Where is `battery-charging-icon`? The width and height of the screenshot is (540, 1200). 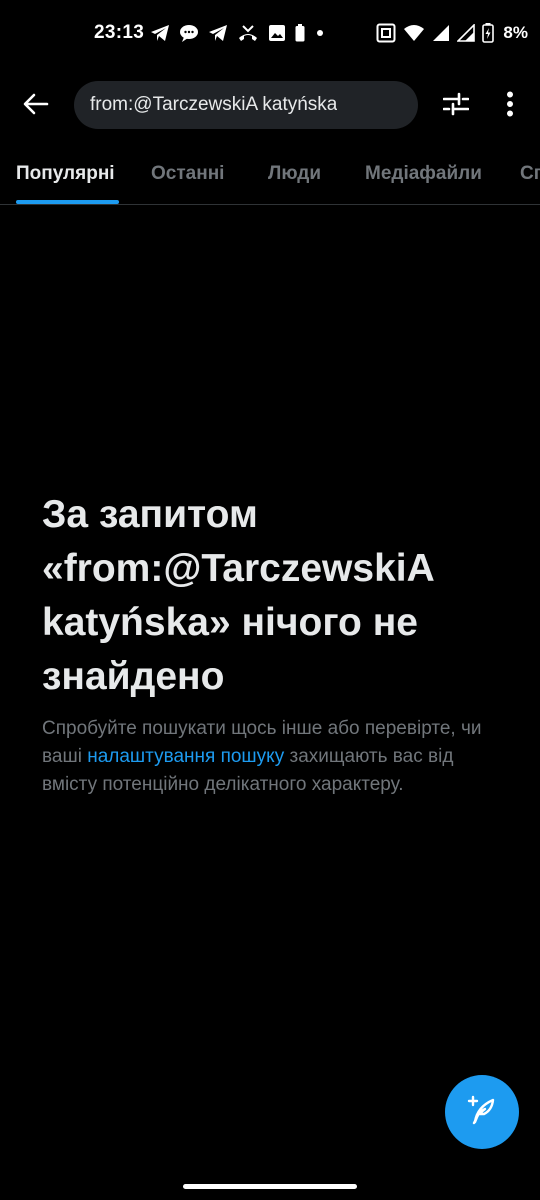
battery-charging-icon is located at coordinates (488, 33).